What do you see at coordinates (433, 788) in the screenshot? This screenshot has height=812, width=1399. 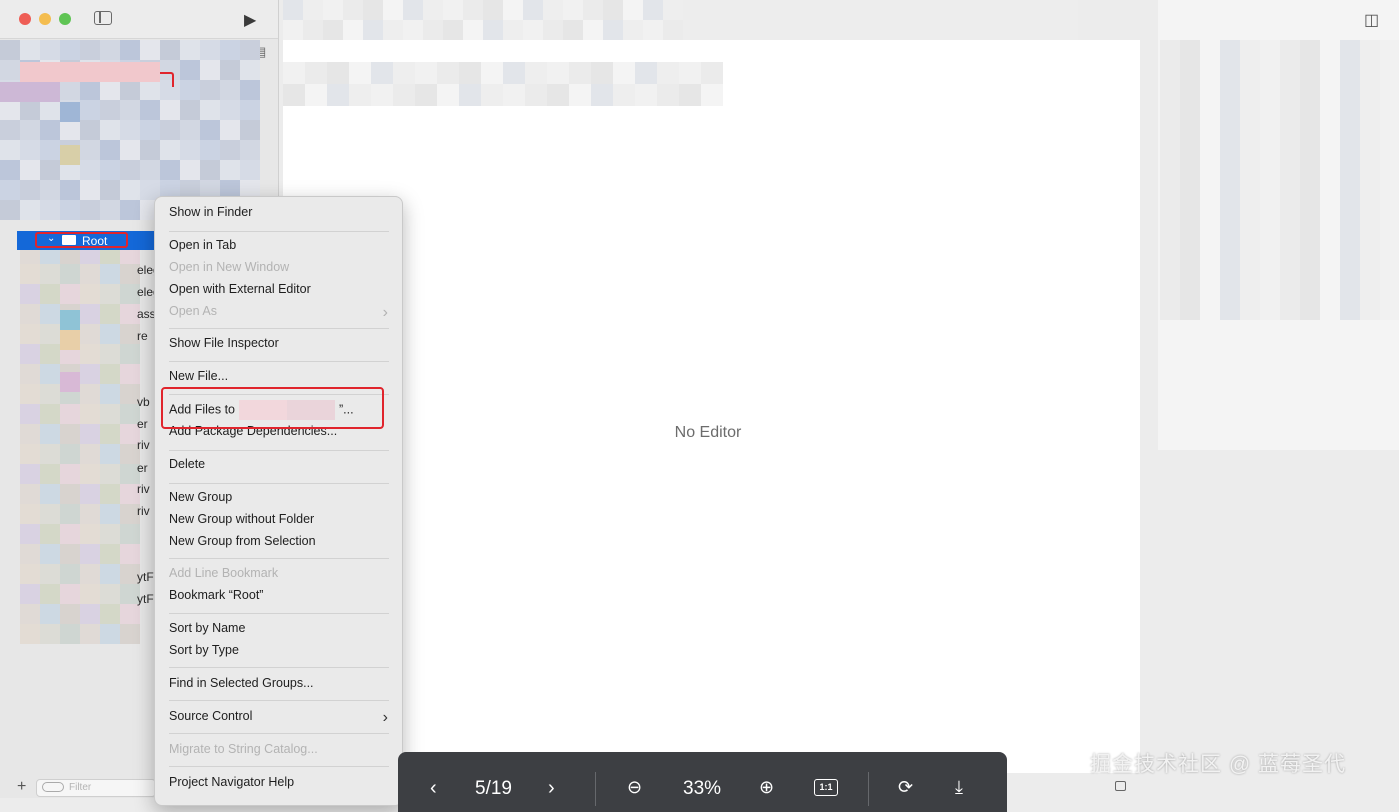 I see `previous-page-icon: ‹` at bounding box center [433, 788].